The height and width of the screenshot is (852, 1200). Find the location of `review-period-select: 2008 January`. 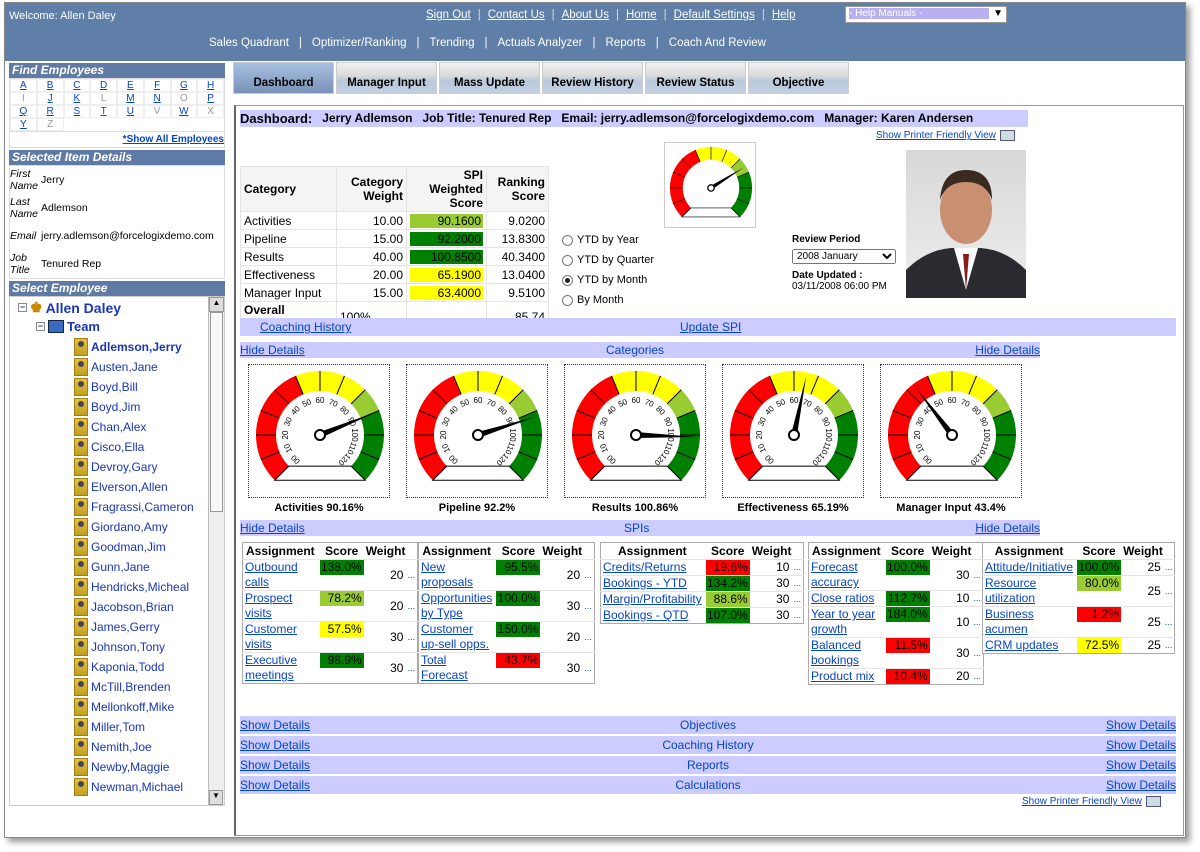

review-period-select: 2008 January is located at coordinates (844, 256).